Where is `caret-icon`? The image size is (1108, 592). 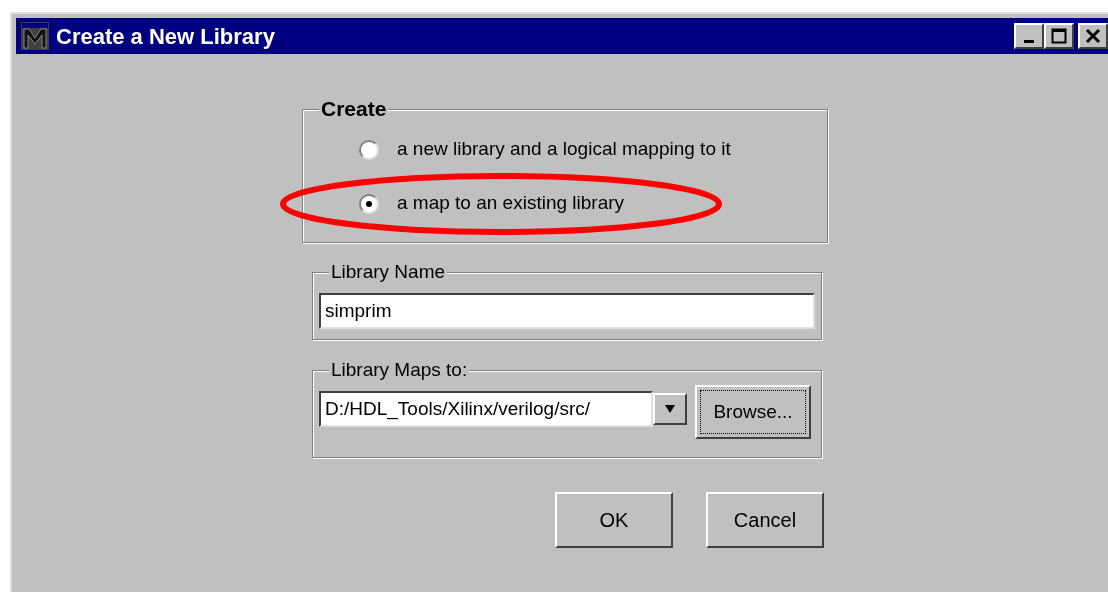 caret-icon is located at coordinates (670, 409).